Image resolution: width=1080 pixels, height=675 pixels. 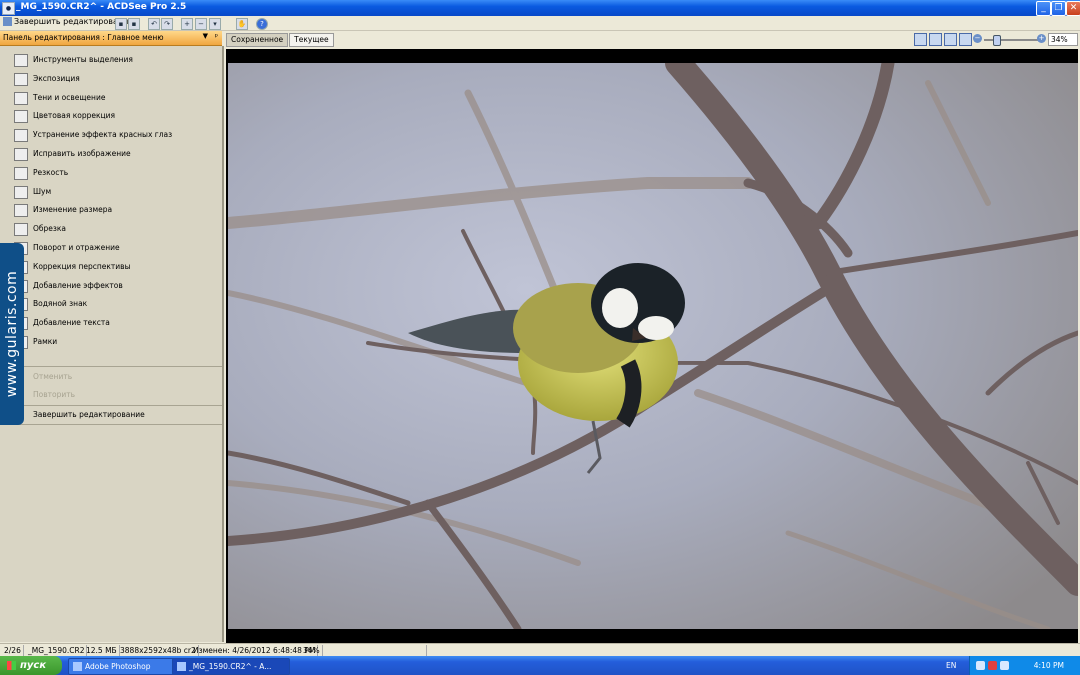 I want to click on security-icon, so click(x=992, y=665).